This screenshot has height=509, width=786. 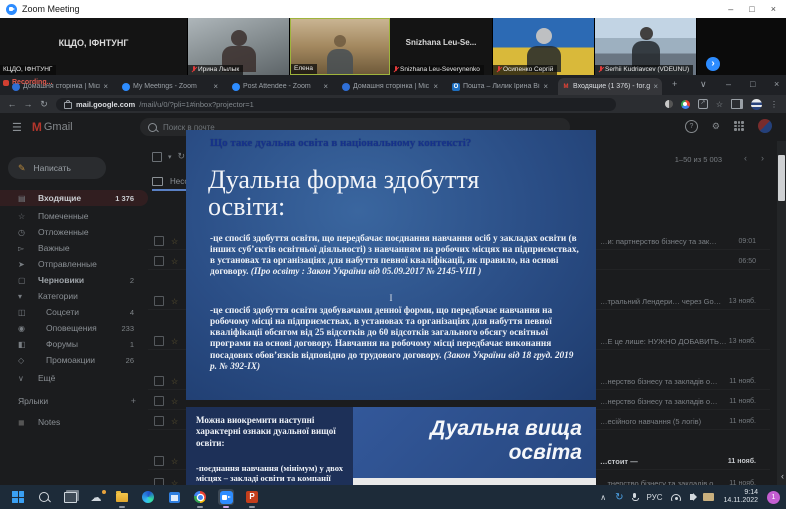 I want to click on gmail-account-avatar, so click(x=765, y=126).